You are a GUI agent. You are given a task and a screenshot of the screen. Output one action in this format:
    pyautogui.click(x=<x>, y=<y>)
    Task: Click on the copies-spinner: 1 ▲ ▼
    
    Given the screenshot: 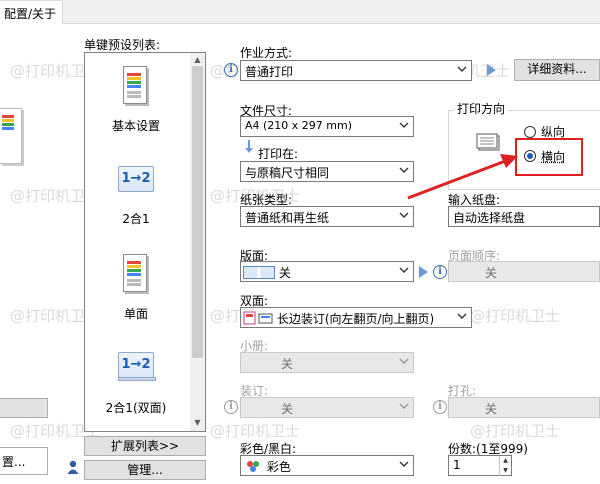 What is the action you would take?
    pyautogui.click(x=480, y=465)
    